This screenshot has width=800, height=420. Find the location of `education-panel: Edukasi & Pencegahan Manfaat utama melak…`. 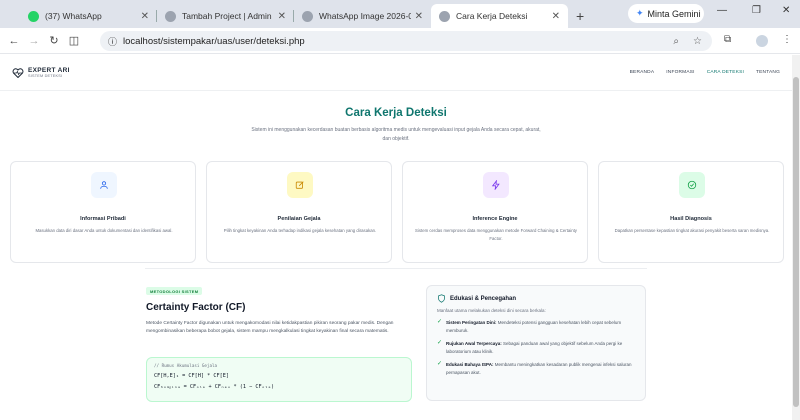

education-panel: Edukasi & Pencegahan Manfaat utama melak… is located at coordinates (536, 343).